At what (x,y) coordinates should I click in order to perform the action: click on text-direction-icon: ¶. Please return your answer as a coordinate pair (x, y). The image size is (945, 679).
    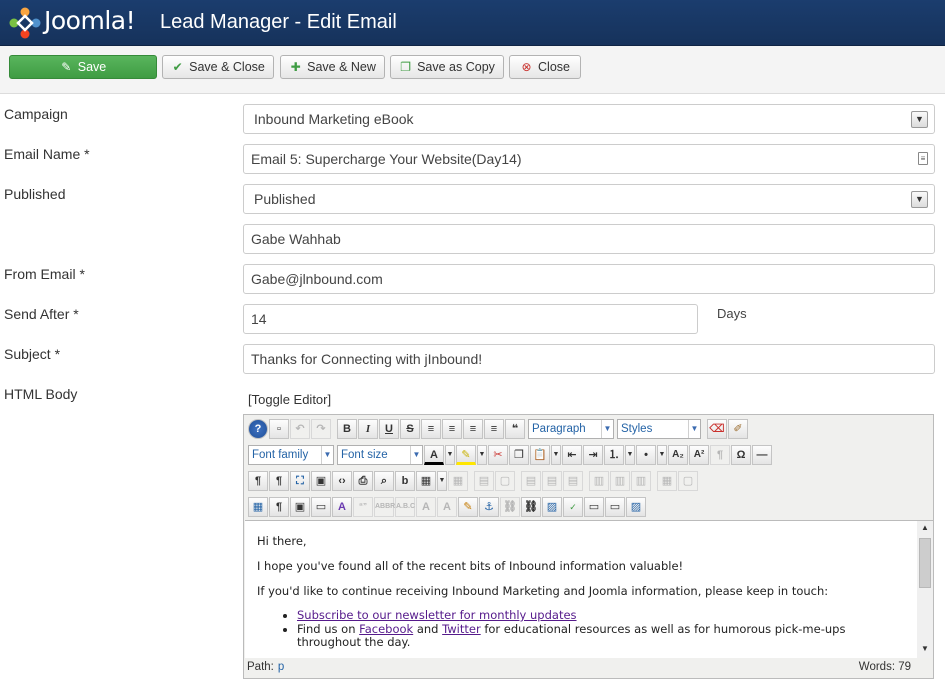
    Looking at the image, I should click on (720, 455).